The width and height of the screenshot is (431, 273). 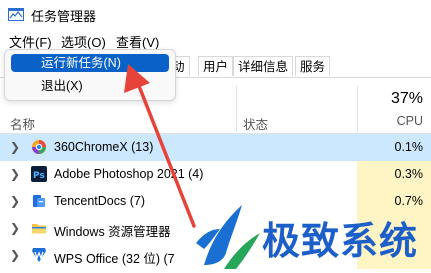 I want to click on process-name: TencentDocs (7), so click(x=100, y=201).